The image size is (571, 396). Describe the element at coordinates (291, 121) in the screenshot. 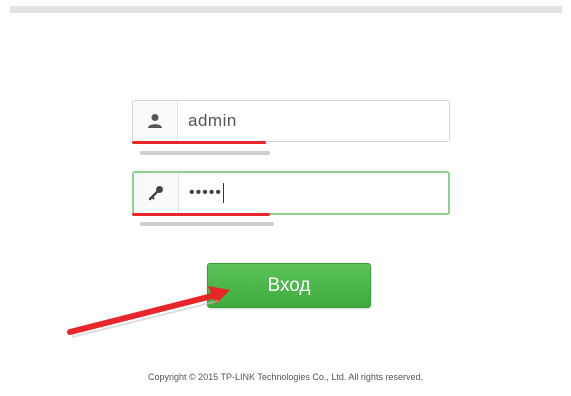

I see `username-field: admin` at that location.